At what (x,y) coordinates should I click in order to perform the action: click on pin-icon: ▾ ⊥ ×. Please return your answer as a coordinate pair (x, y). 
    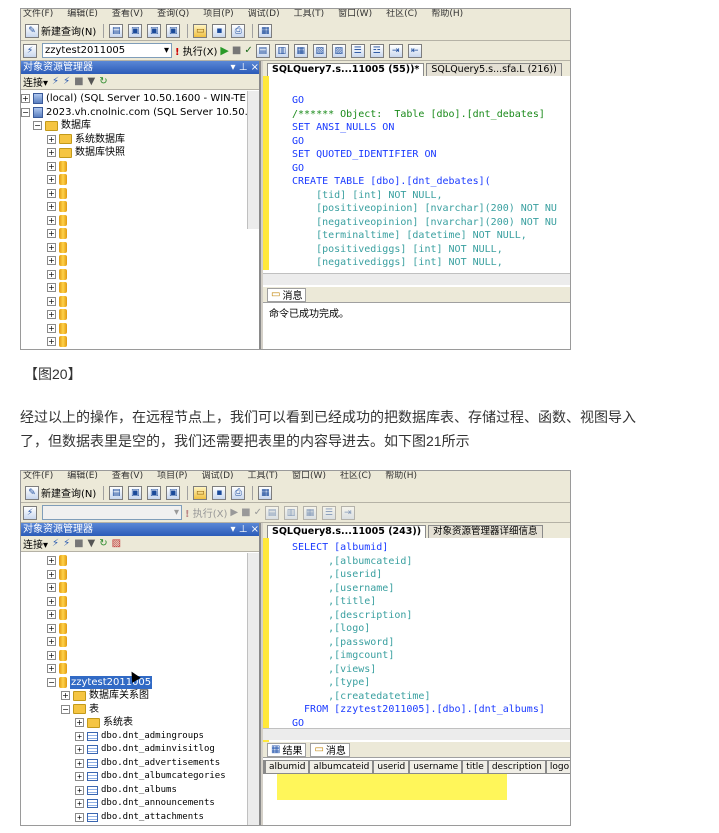
    Looking at the image, I should click on (245, 529).